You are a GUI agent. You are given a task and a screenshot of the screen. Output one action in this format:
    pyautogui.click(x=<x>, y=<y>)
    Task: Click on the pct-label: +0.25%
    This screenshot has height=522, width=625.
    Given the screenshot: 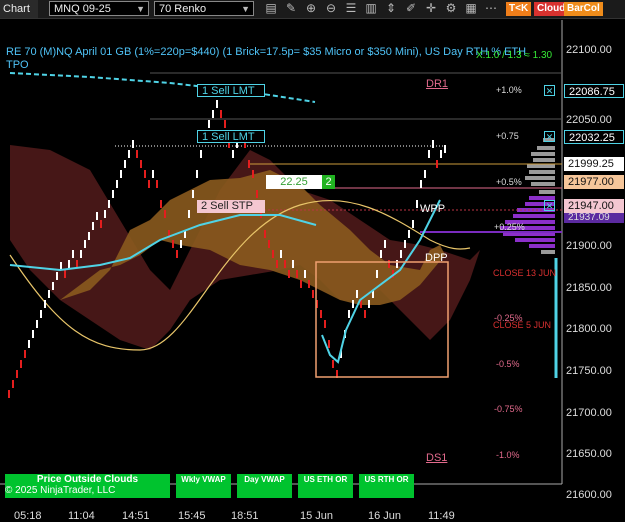 What is the action you would take?
    pyautogui.click(x=509, y=227)
    